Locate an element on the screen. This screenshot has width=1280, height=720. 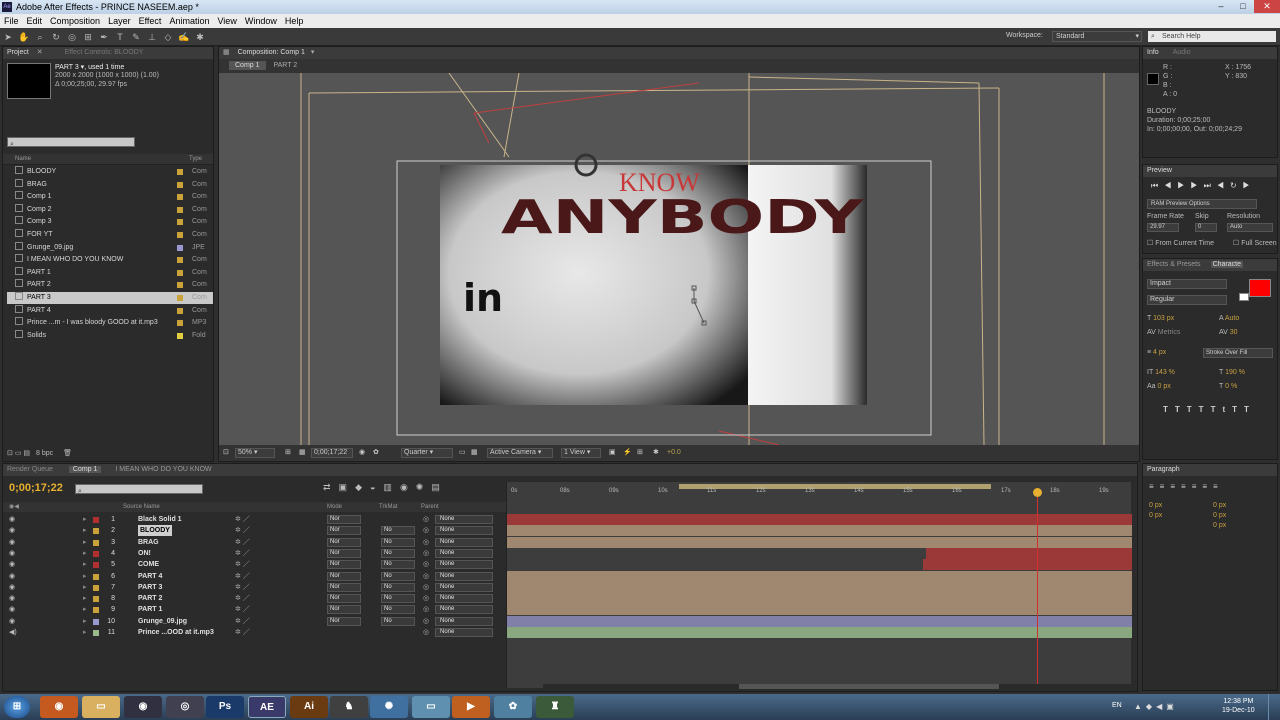
menu-effect: Effect is located at coordinates (150, 21).